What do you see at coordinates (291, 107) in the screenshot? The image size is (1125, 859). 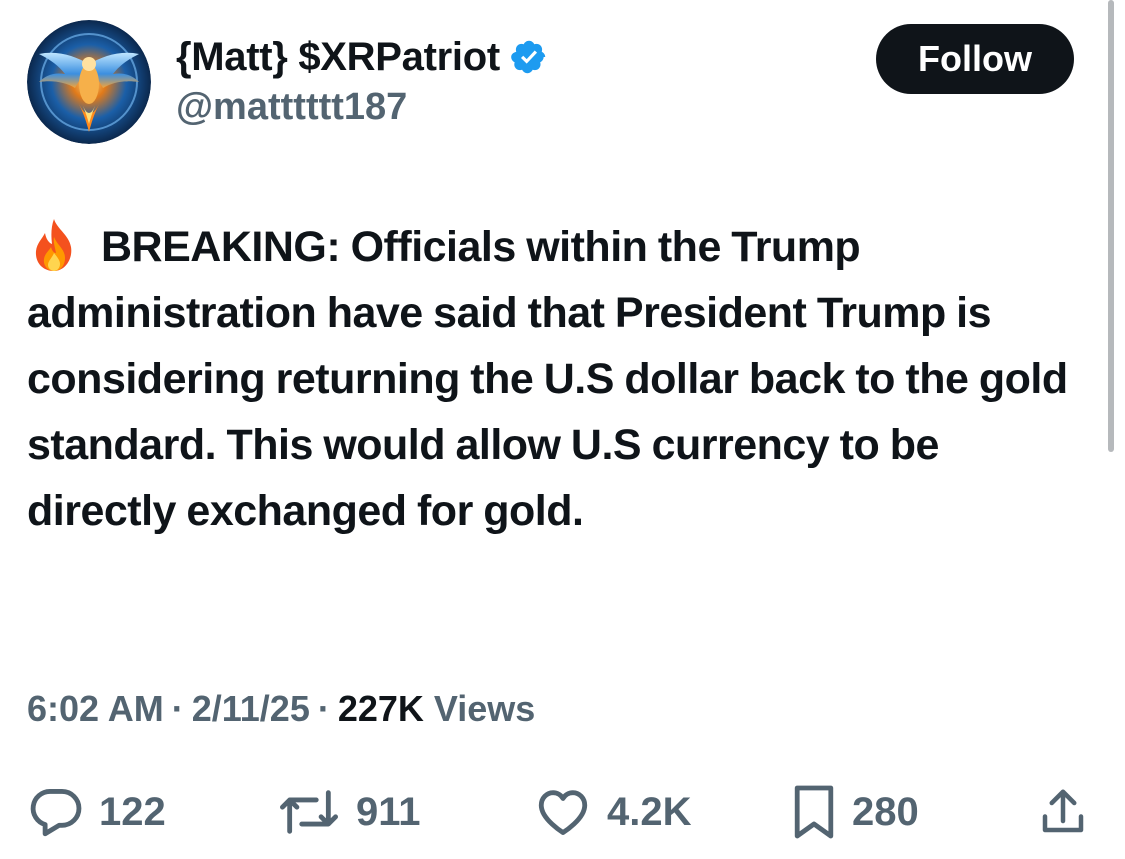 I see `author-handle: @matttttt187` at bounding box center [291, 107].